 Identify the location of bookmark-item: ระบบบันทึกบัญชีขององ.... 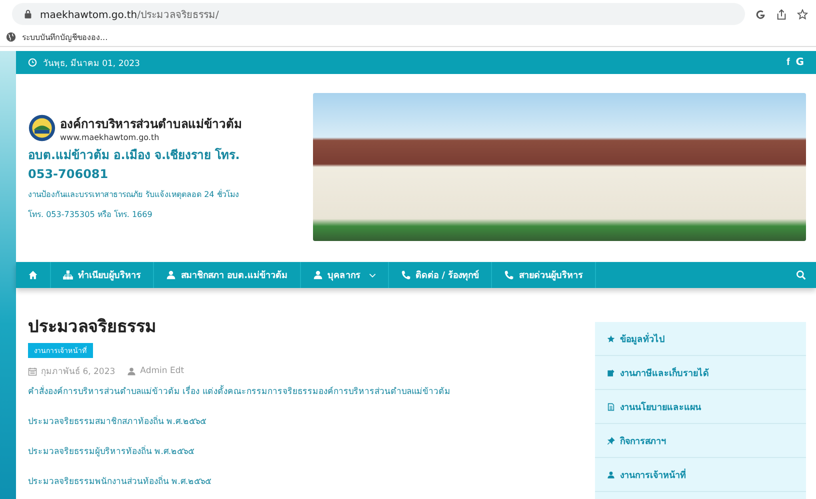
(57, 37).